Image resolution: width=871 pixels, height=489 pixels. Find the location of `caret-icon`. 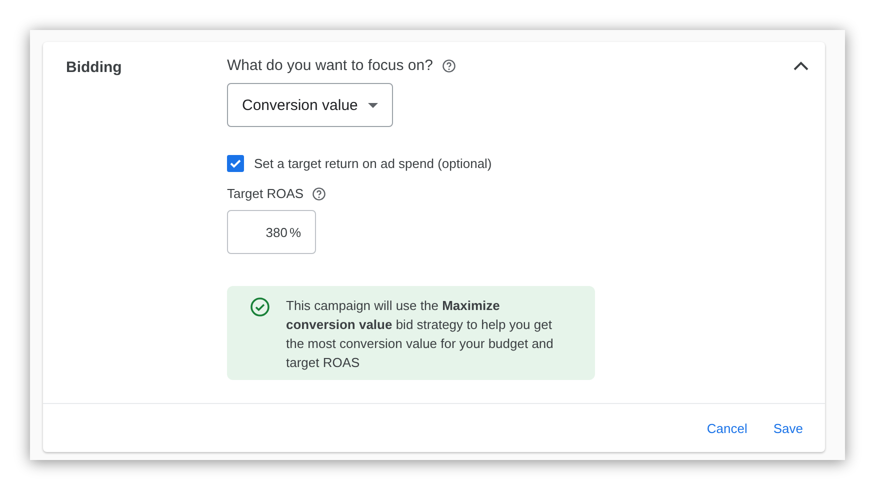

caret-icon is located at coordinates (373, 105).